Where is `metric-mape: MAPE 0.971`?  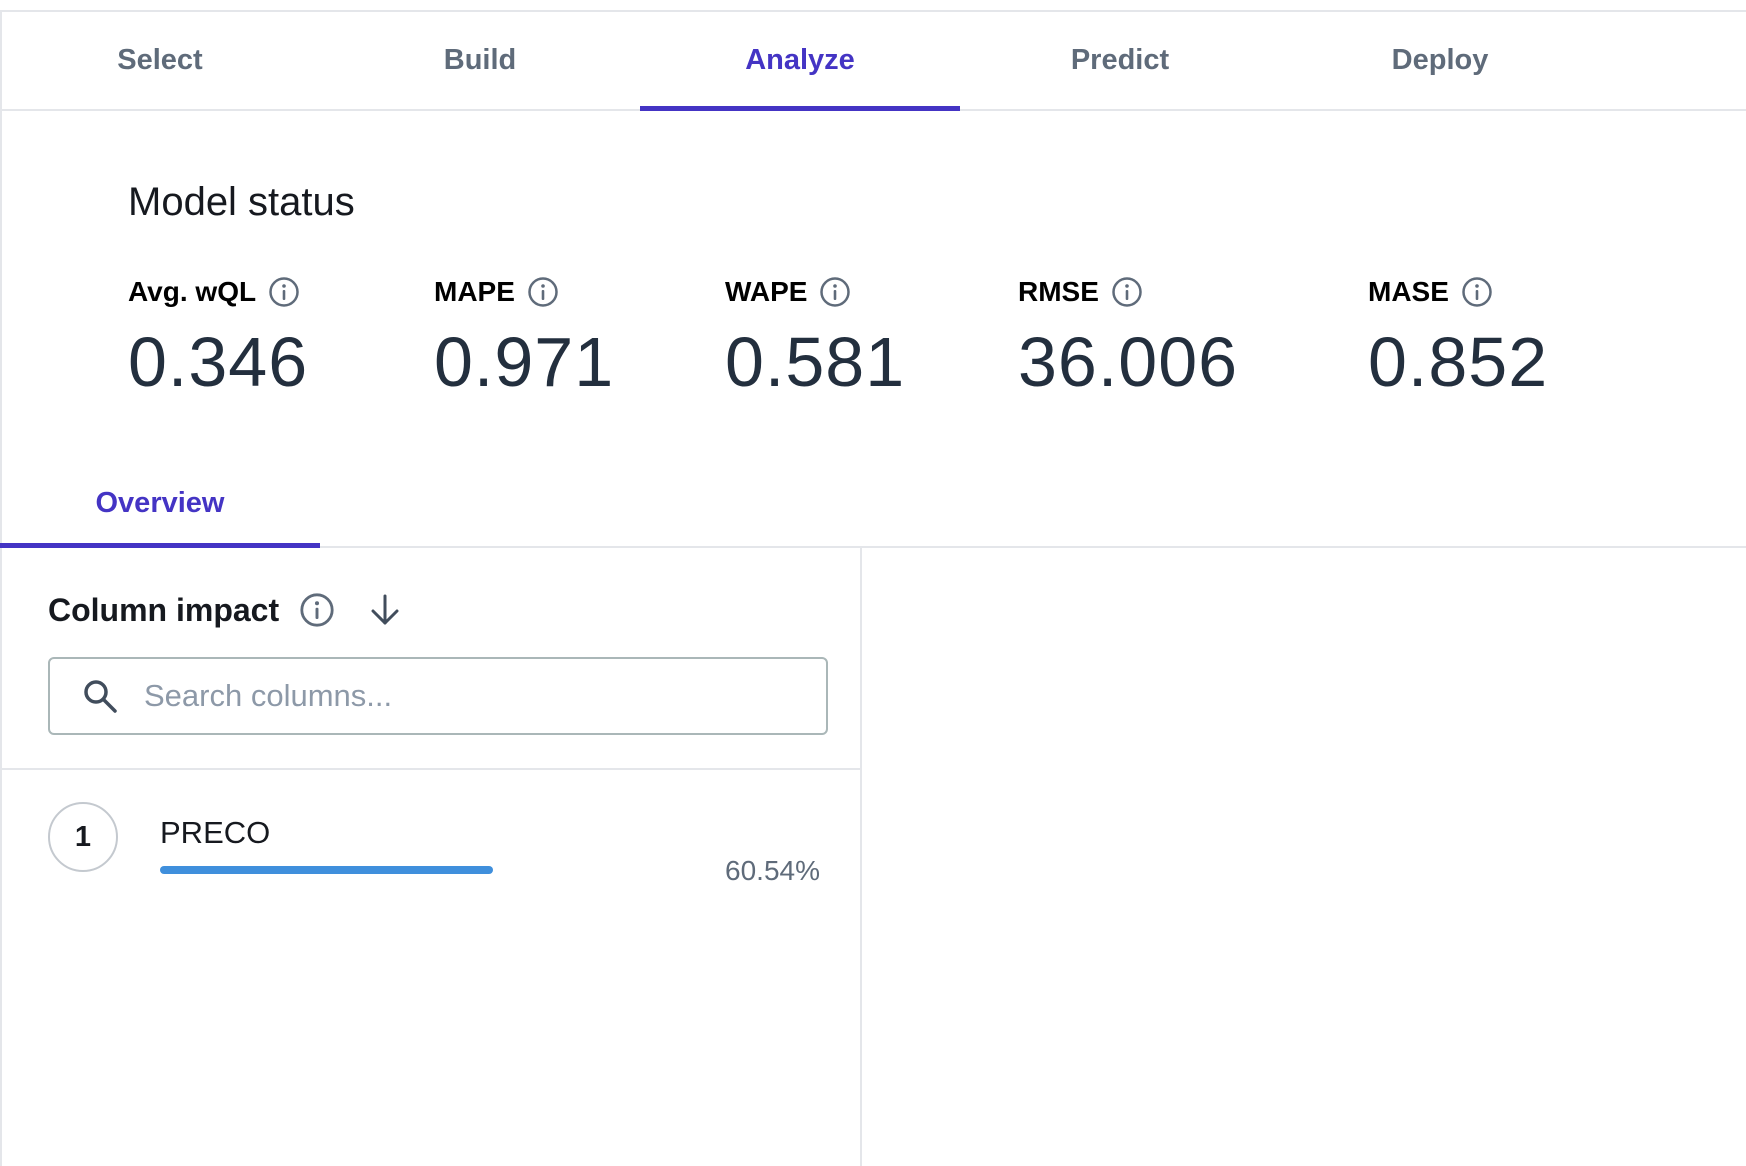 metric-mape: MAPE 0.971 is located at coordinates (524, 336).